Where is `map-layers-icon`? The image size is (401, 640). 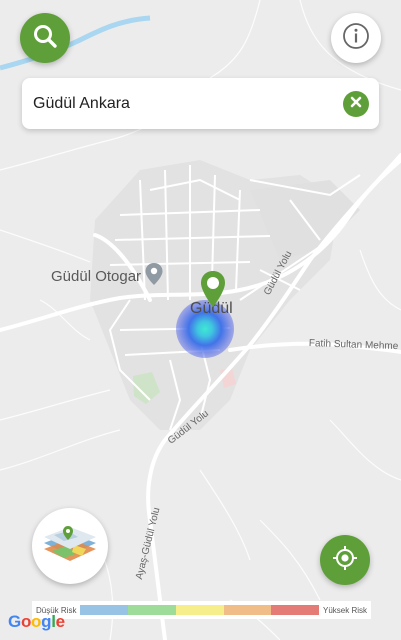
map-layers-icon is located at coordinates (70, 546).